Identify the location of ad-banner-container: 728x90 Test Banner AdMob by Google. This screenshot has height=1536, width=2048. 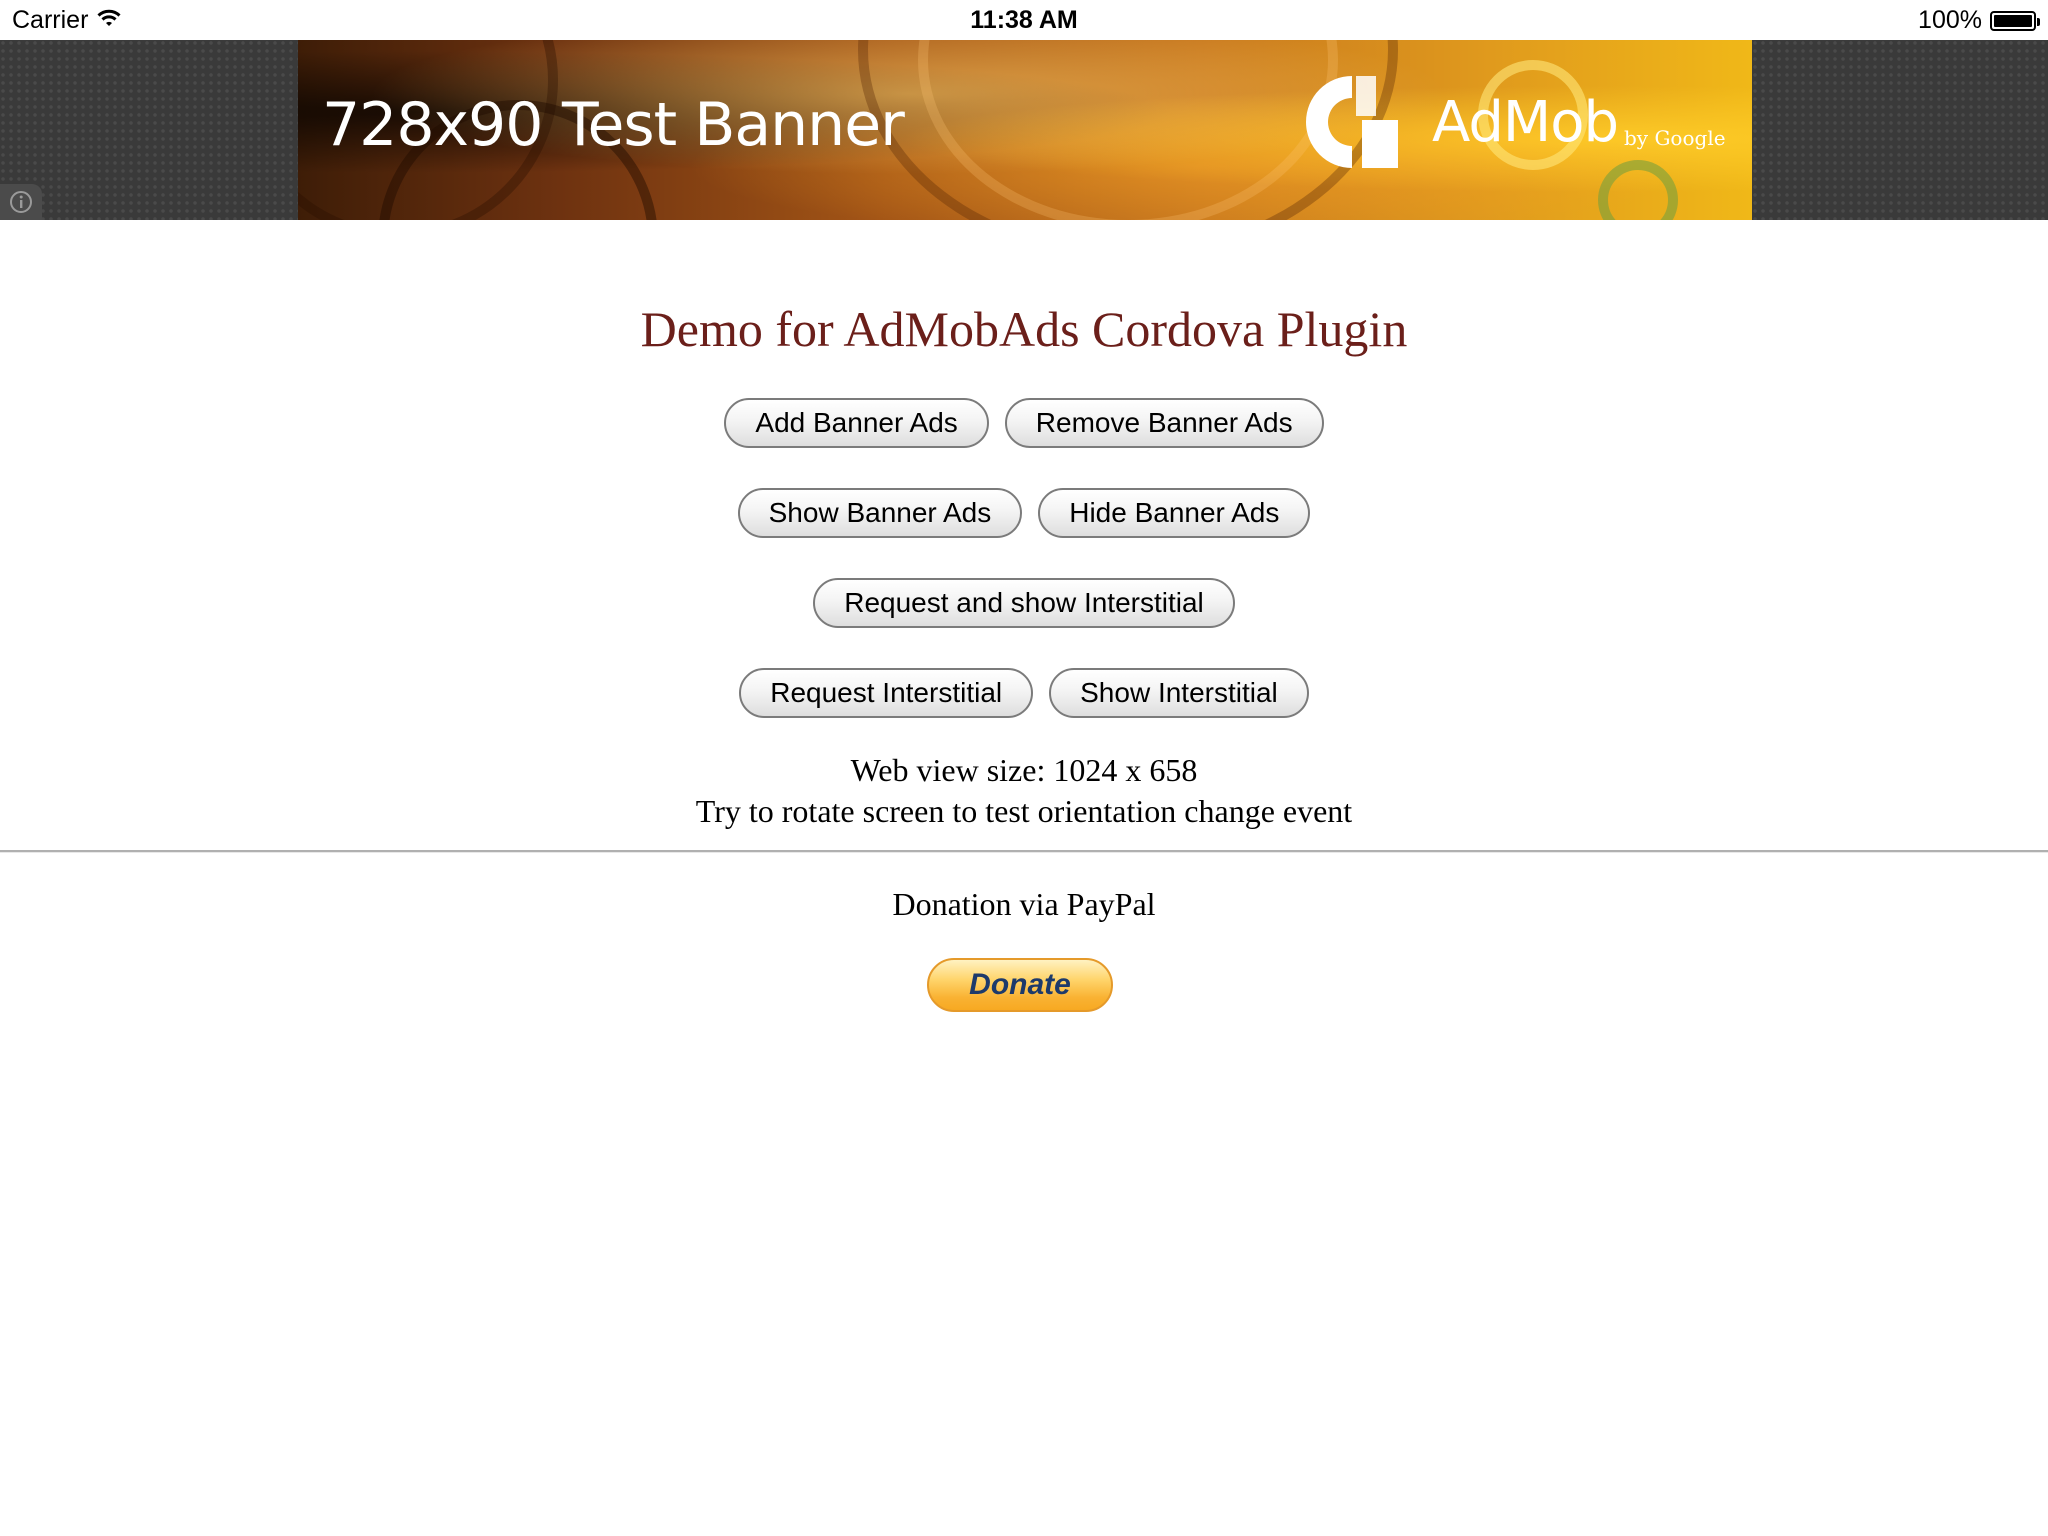
(1024, 130).